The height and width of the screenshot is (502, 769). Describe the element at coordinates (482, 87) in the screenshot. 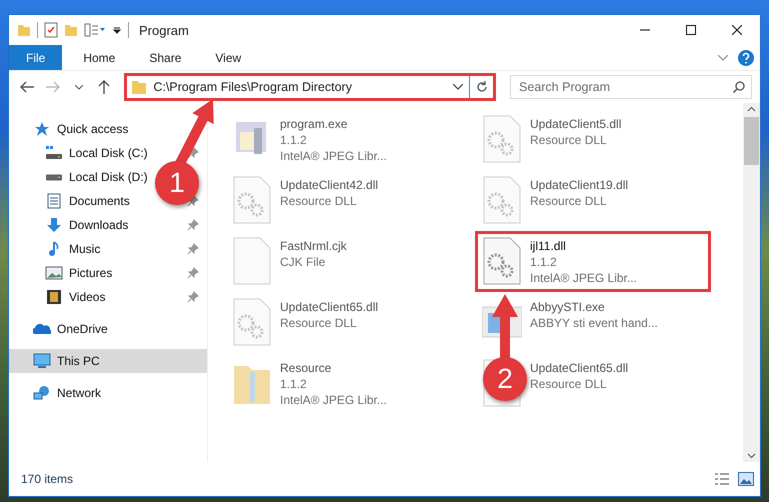

I see `refresh-icon` at that location.